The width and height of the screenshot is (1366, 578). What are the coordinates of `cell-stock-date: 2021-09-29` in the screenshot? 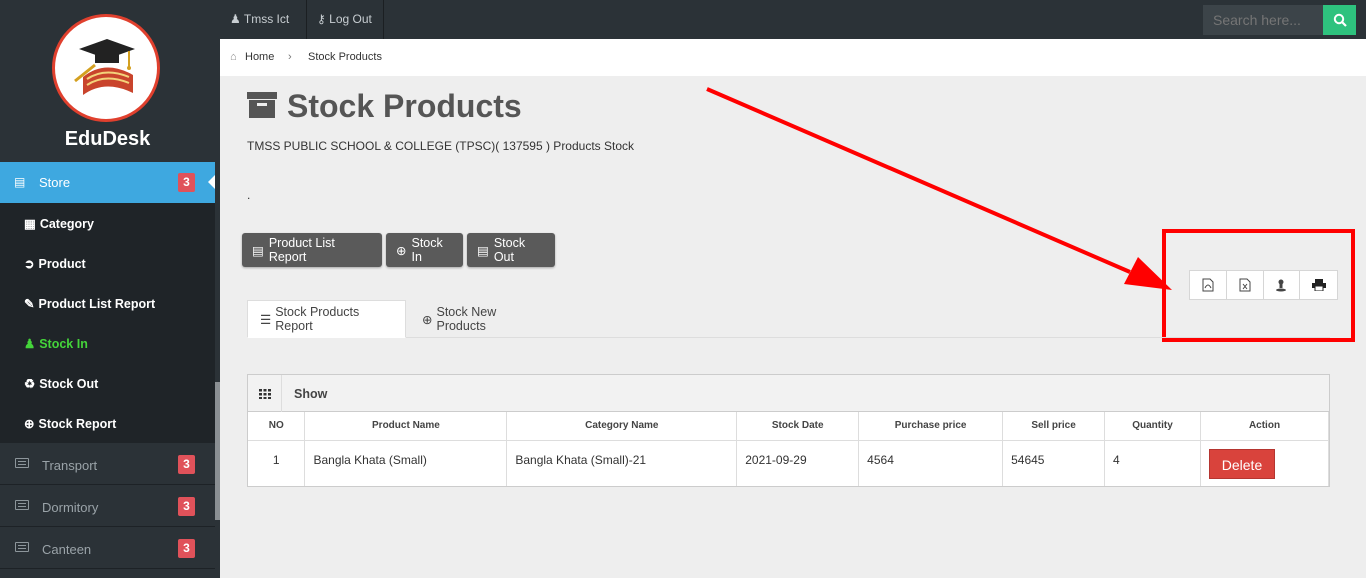 It's located at (798, 463).